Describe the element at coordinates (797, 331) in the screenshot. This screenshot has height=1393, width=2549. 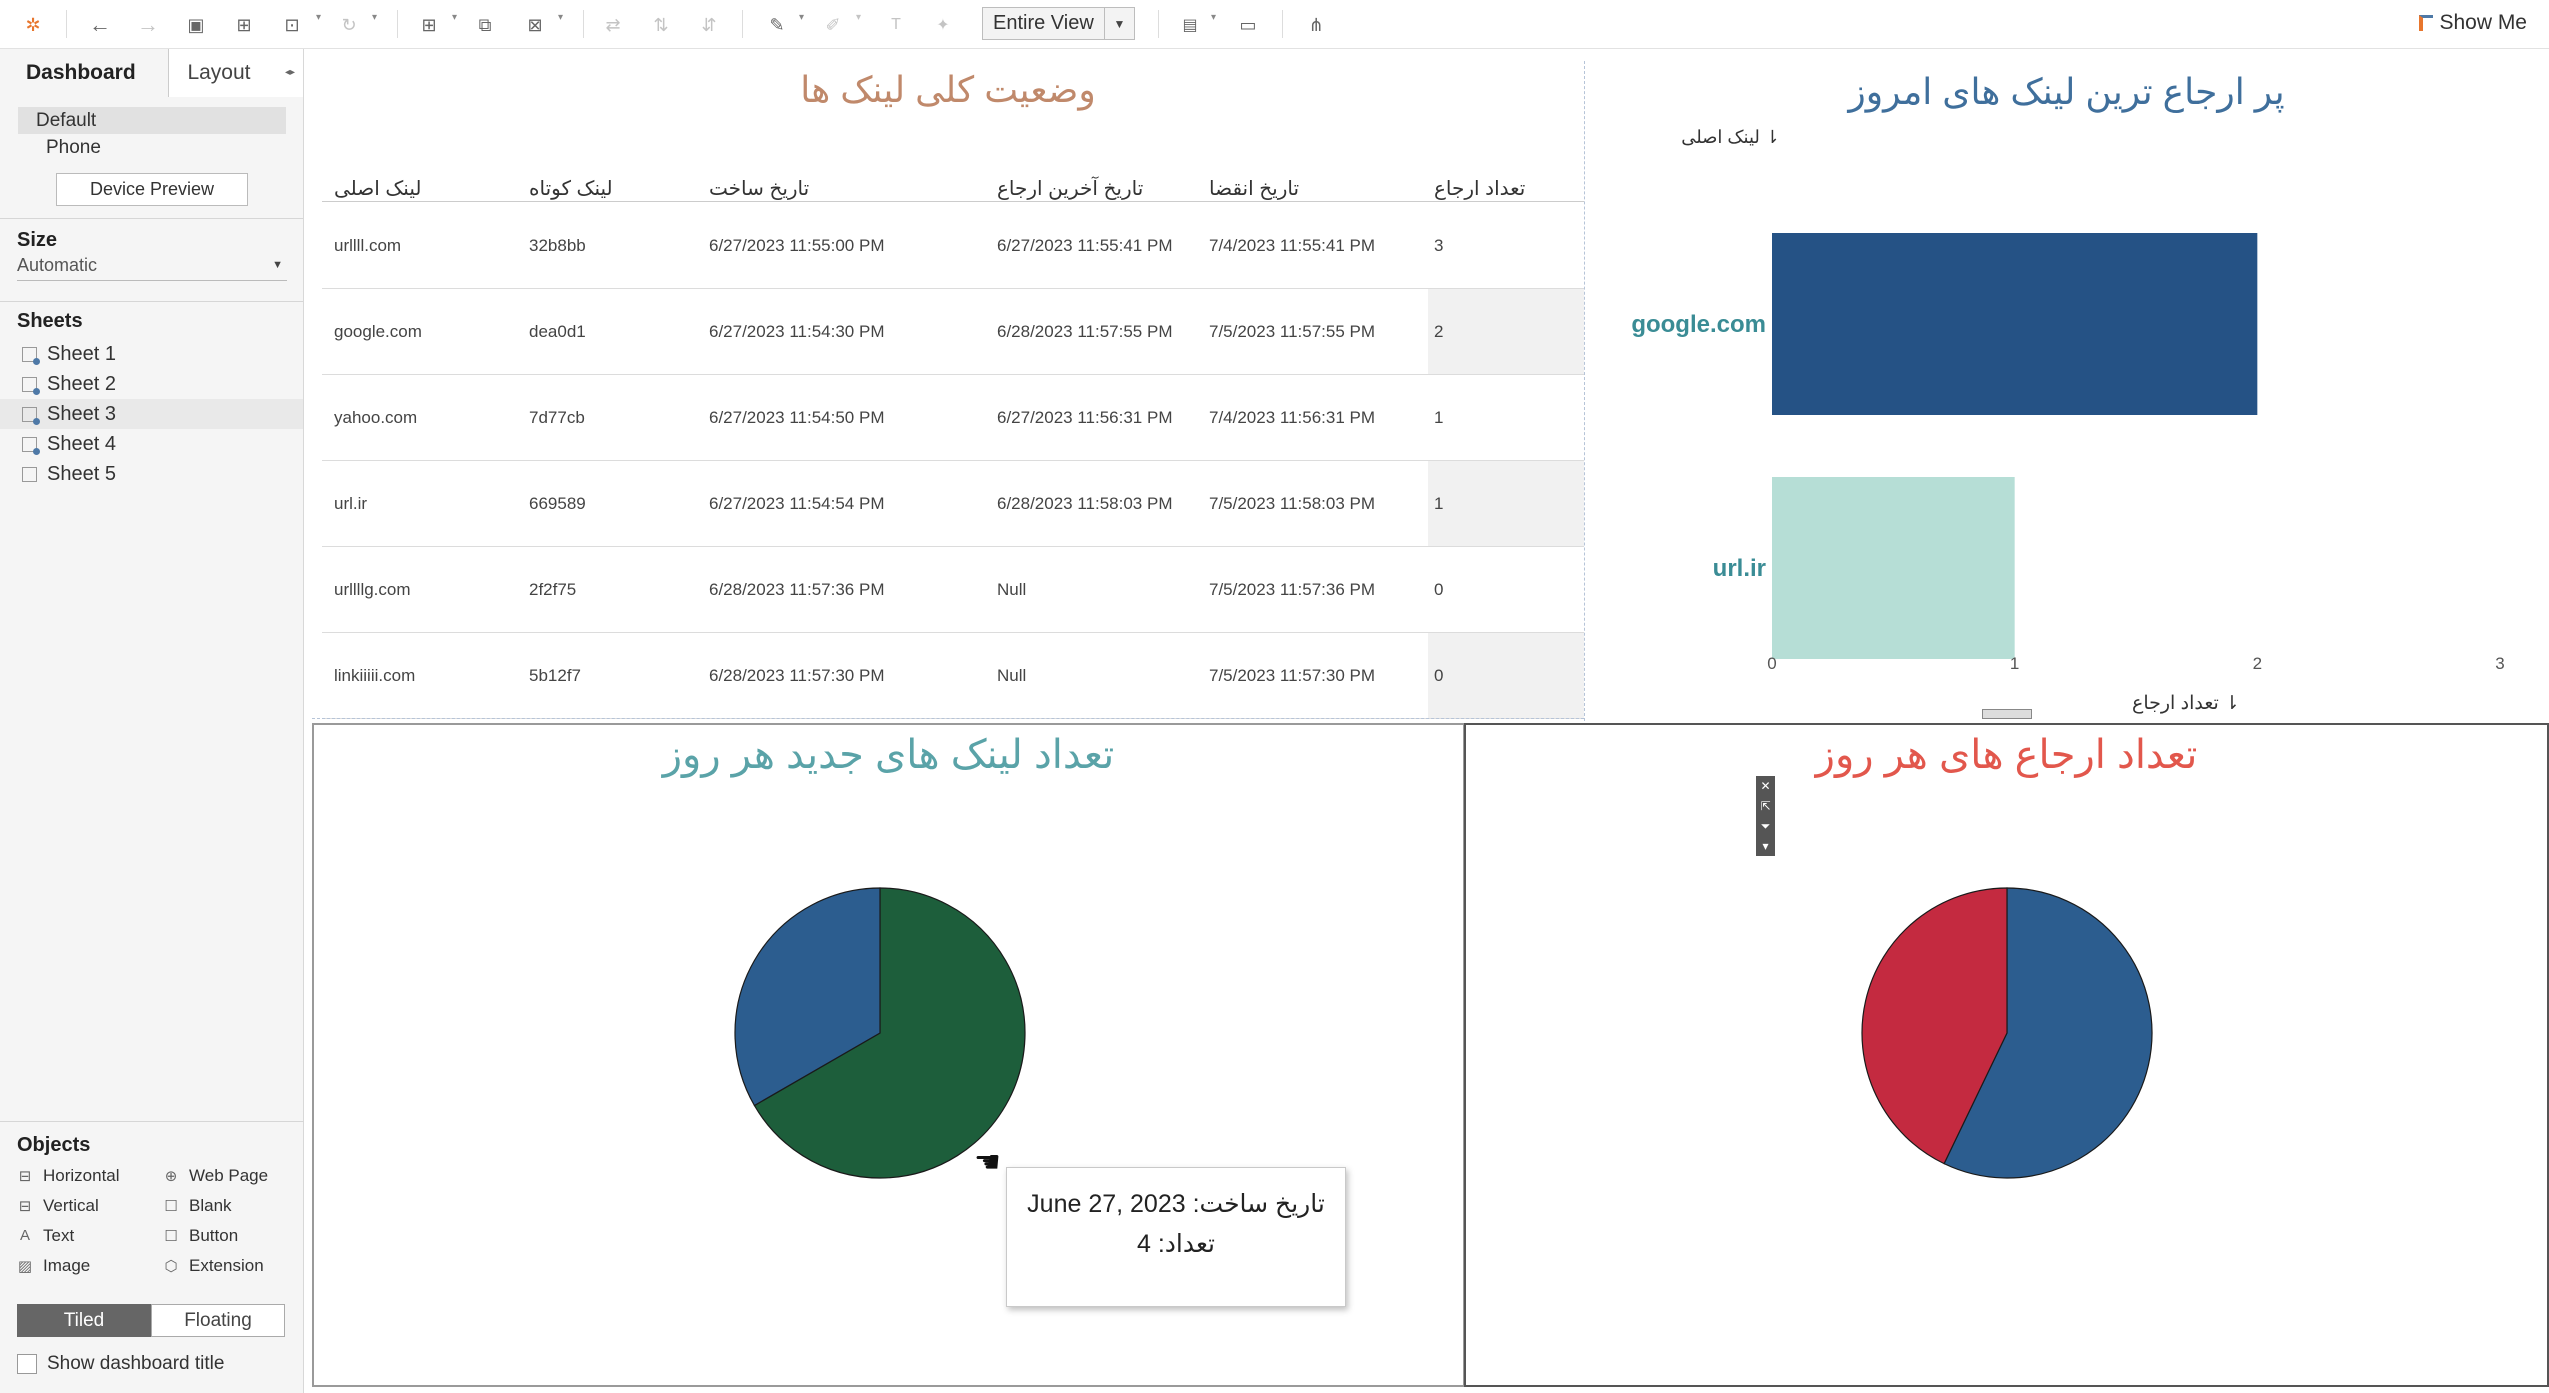
I see `table-cell: 6/27/2023 11:54:30 PM` at that location.